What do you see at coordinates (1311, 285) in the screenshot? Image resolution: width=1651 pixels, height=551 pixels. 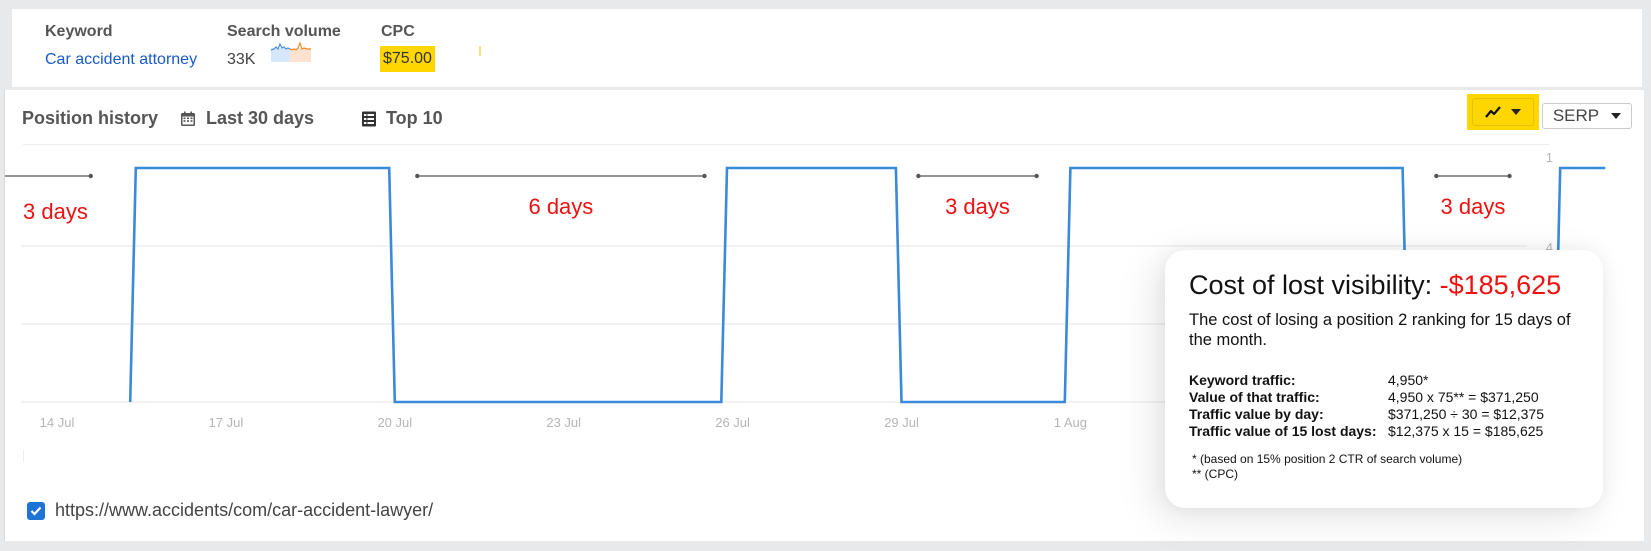 I see `tooltip-title-prefix: Cost of lost visibility:` at bounding box center [1311, 285].